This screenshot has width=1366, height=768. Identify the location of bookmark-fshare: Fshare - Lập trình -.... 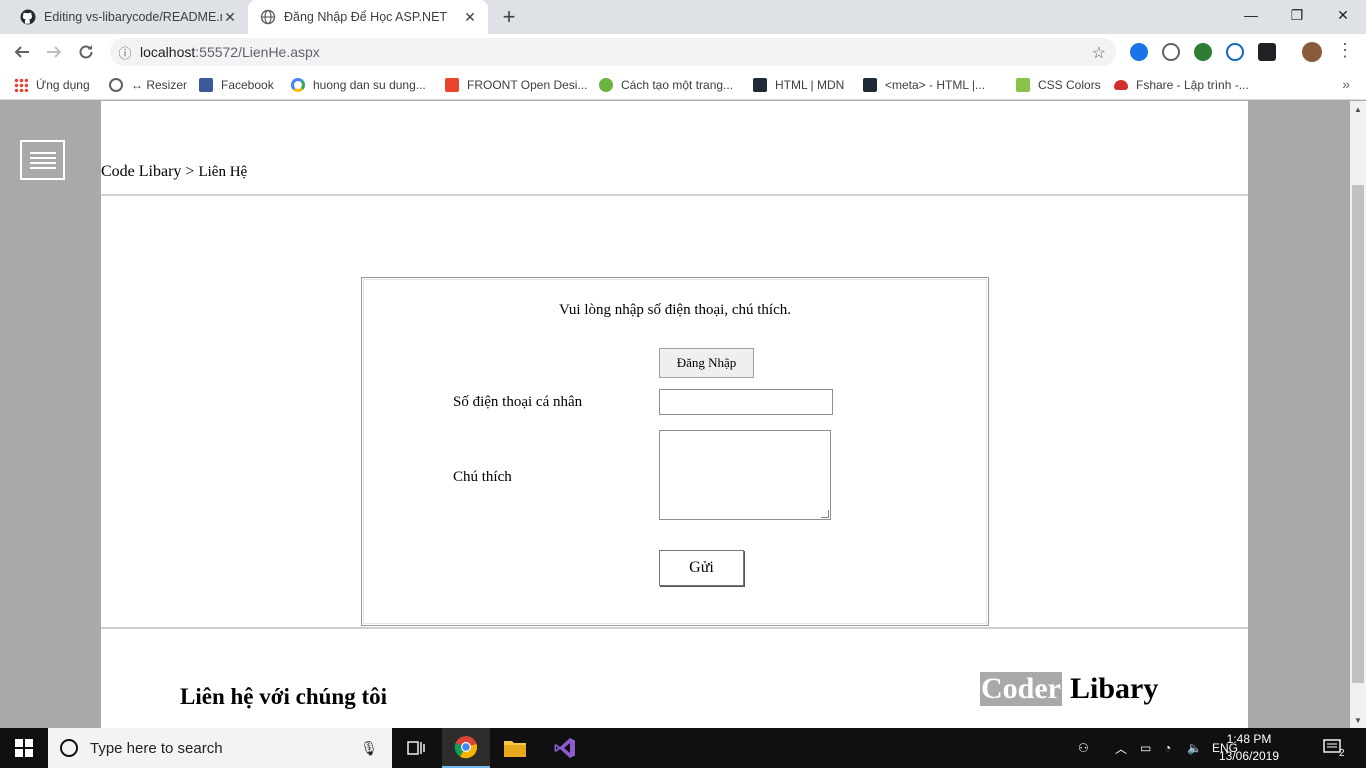
(1181, 85).